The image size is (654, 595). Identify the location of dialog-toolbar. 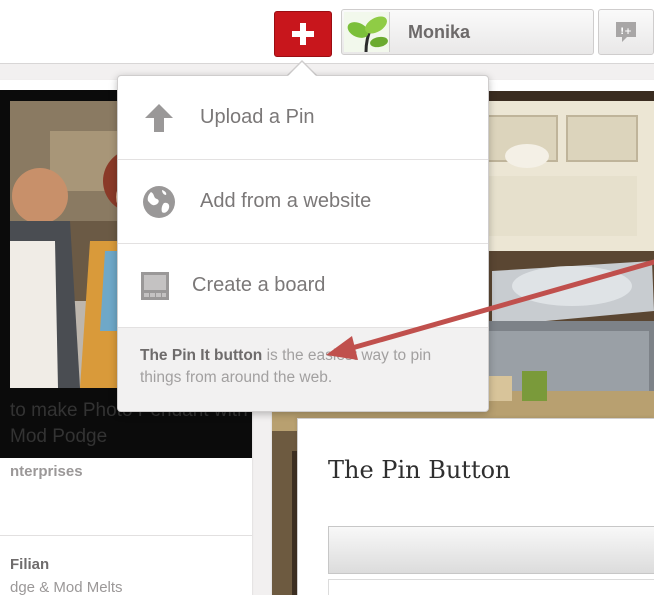
(491, 550).